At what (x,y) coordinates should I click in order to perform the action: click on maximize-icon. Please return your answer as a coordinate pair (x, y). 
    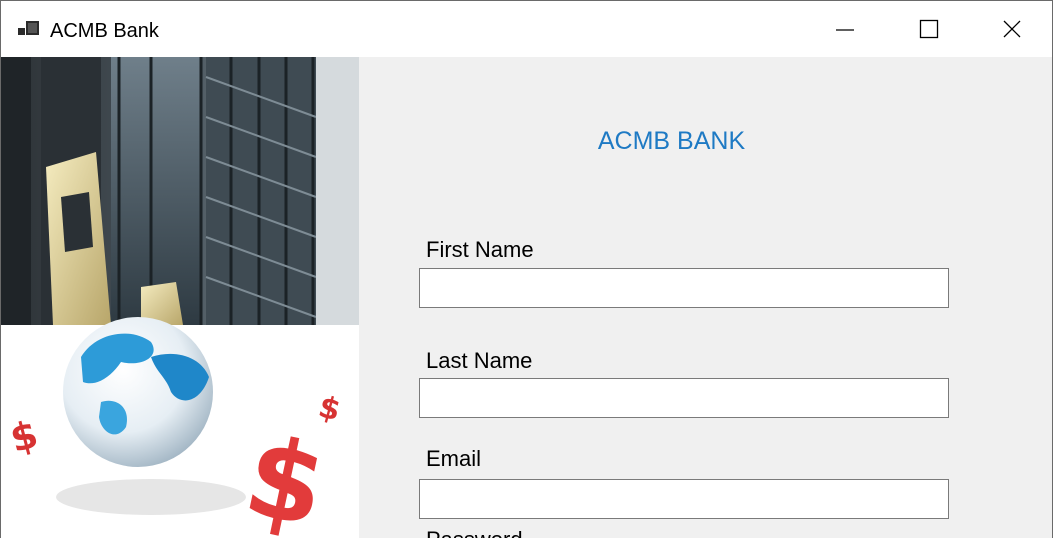
    Looking at the image, I should click on (929, 29).